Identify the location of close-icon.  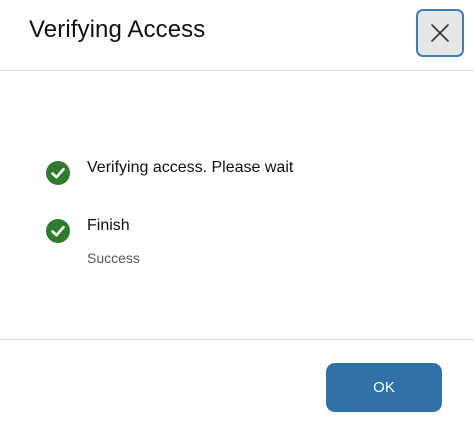
(440, 33).